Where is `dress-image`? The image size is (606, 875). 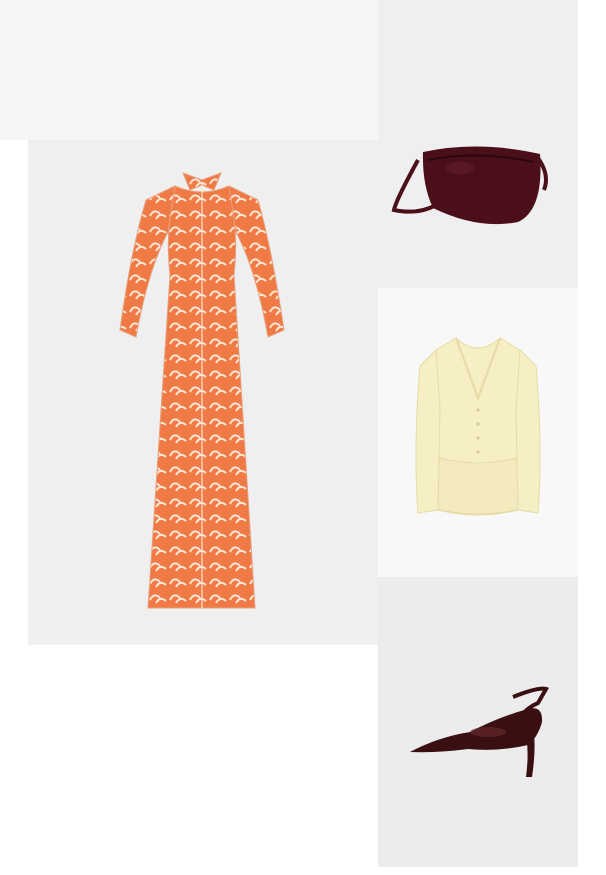
dress-image is located at coordinates (202, 390).